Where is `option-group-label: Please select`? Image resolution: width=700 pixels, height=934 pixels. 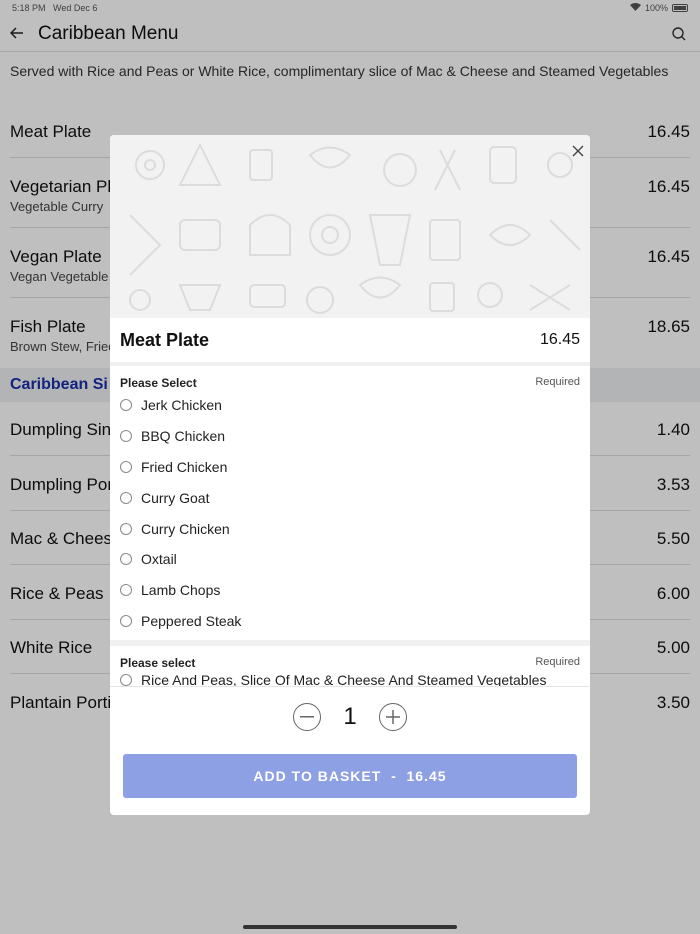 option-group-label: Please select is located at coordinates (158, 663).